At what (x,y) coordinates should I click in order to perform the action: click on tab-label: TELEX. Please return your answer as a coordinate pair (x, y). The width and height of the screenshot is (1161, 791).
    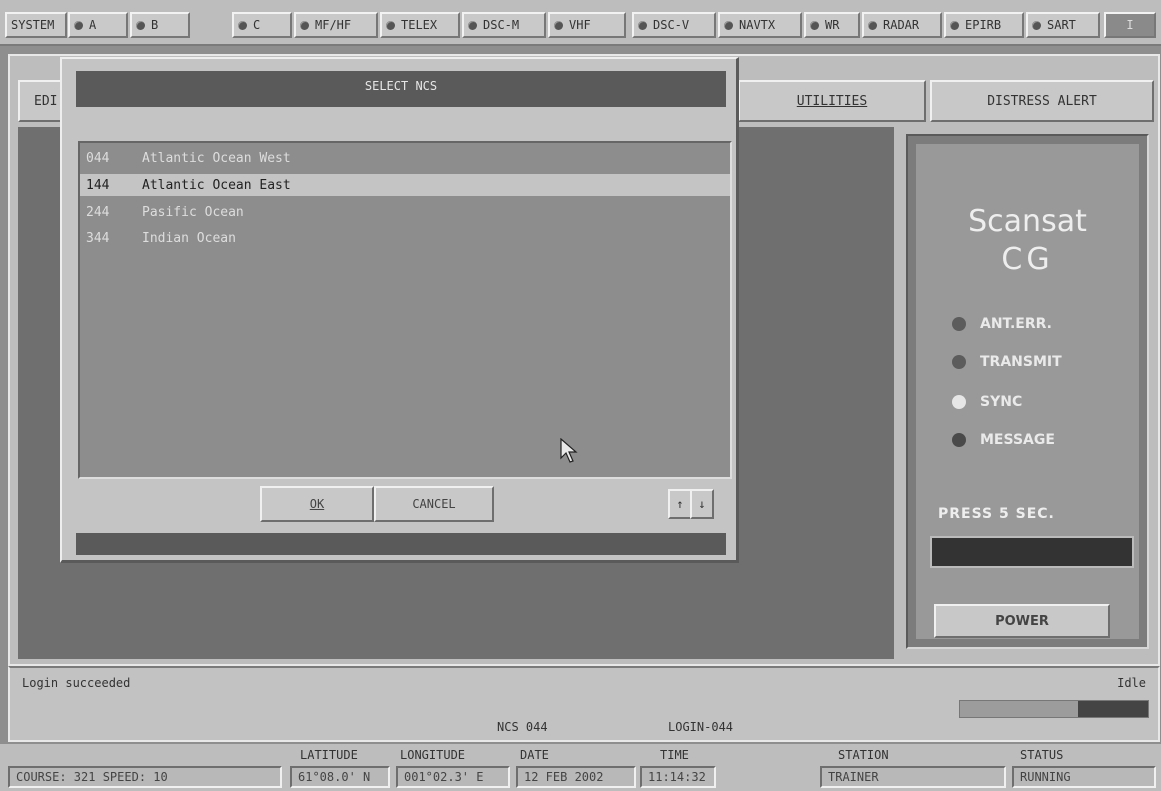
    Looking at the image, I should click on (419, 25).